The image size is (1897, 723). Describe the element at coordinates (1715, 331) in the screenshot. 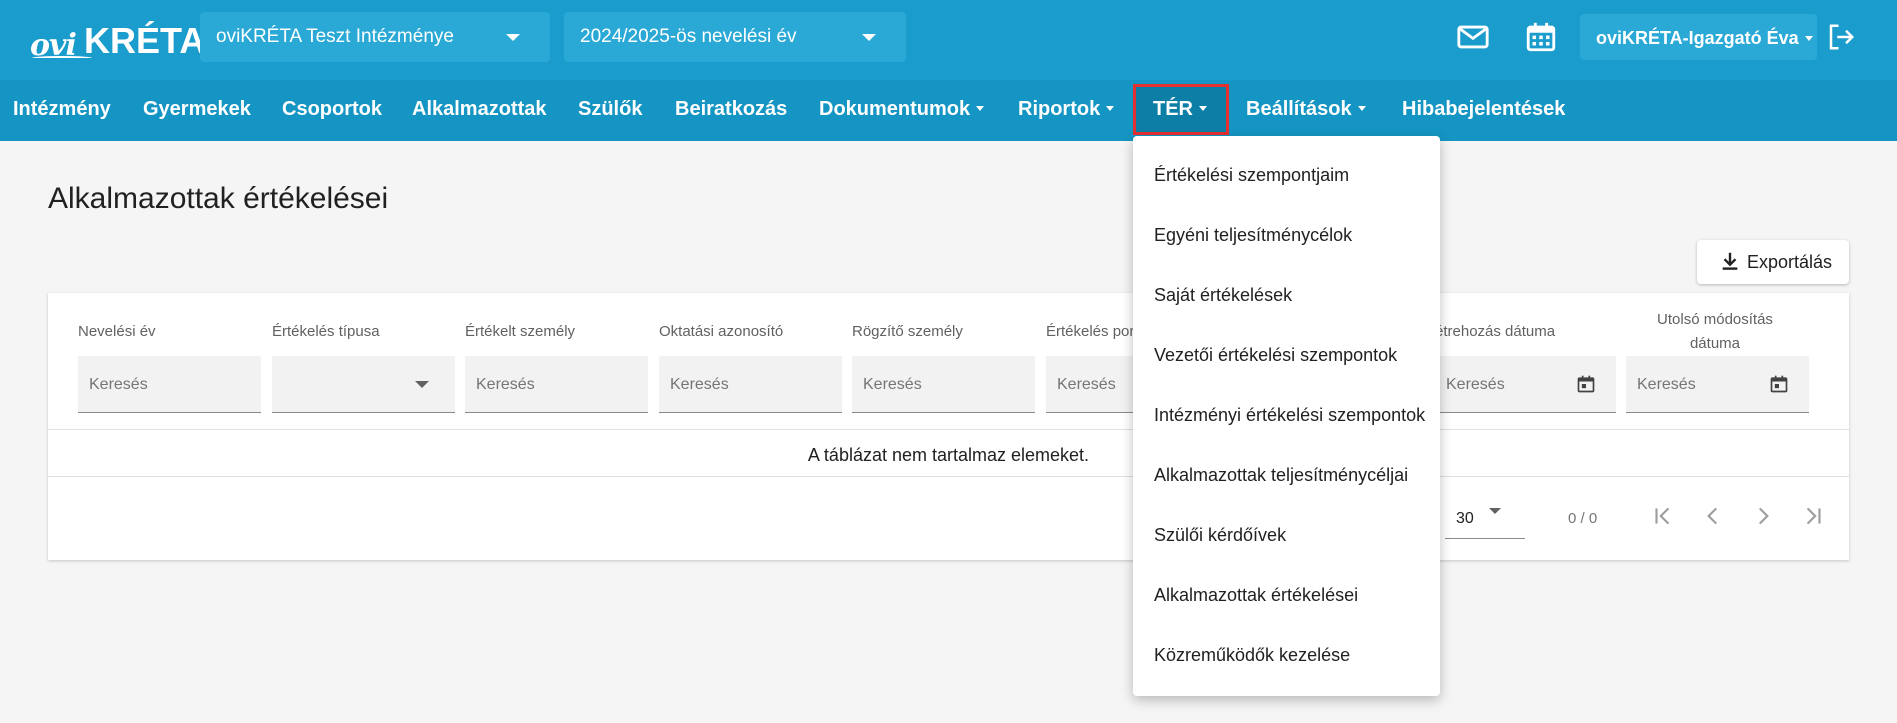

I see `column-header: Utolsó módosítás dátuma` at that location.